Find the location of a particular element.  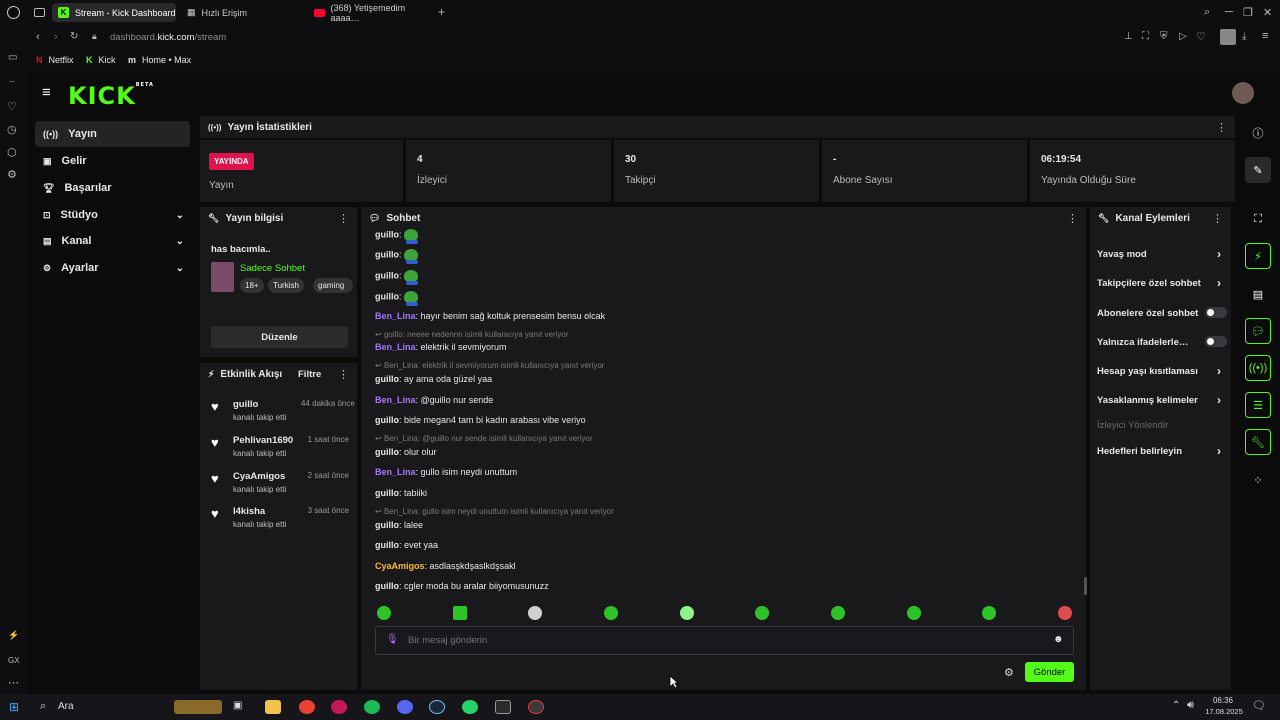

taskbar-search: Ara is located at coordinates (66, 706).